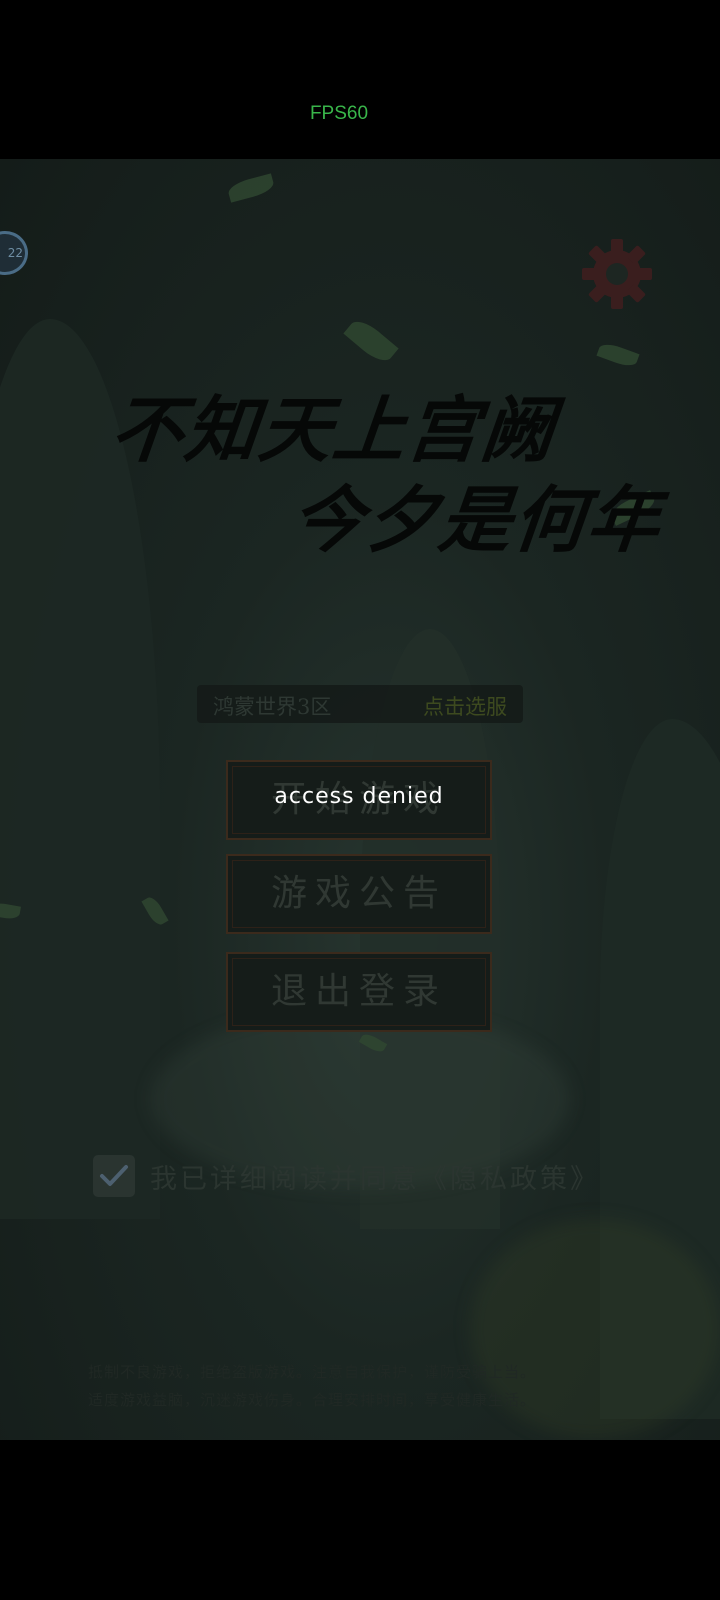  Describe the element at coordinates (312, 1400) in the screenshot. I see `health-notice-line-2: 适度游戏益脑，沉迷游戏伤身。合理安排时间，享受健康生活。` at that location.